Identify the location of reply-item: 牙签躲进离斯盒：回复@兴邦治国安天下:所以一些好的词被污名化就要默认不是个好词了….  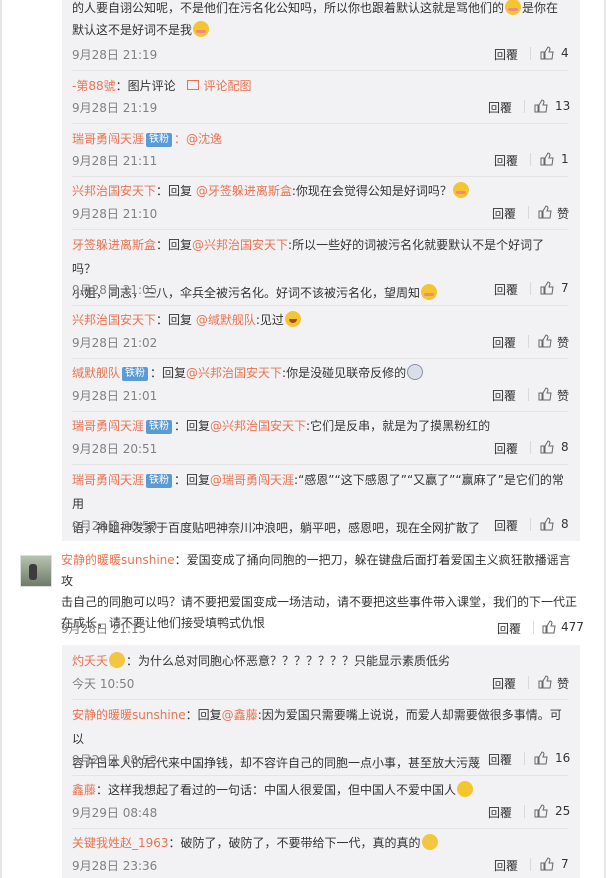
(320, 267).